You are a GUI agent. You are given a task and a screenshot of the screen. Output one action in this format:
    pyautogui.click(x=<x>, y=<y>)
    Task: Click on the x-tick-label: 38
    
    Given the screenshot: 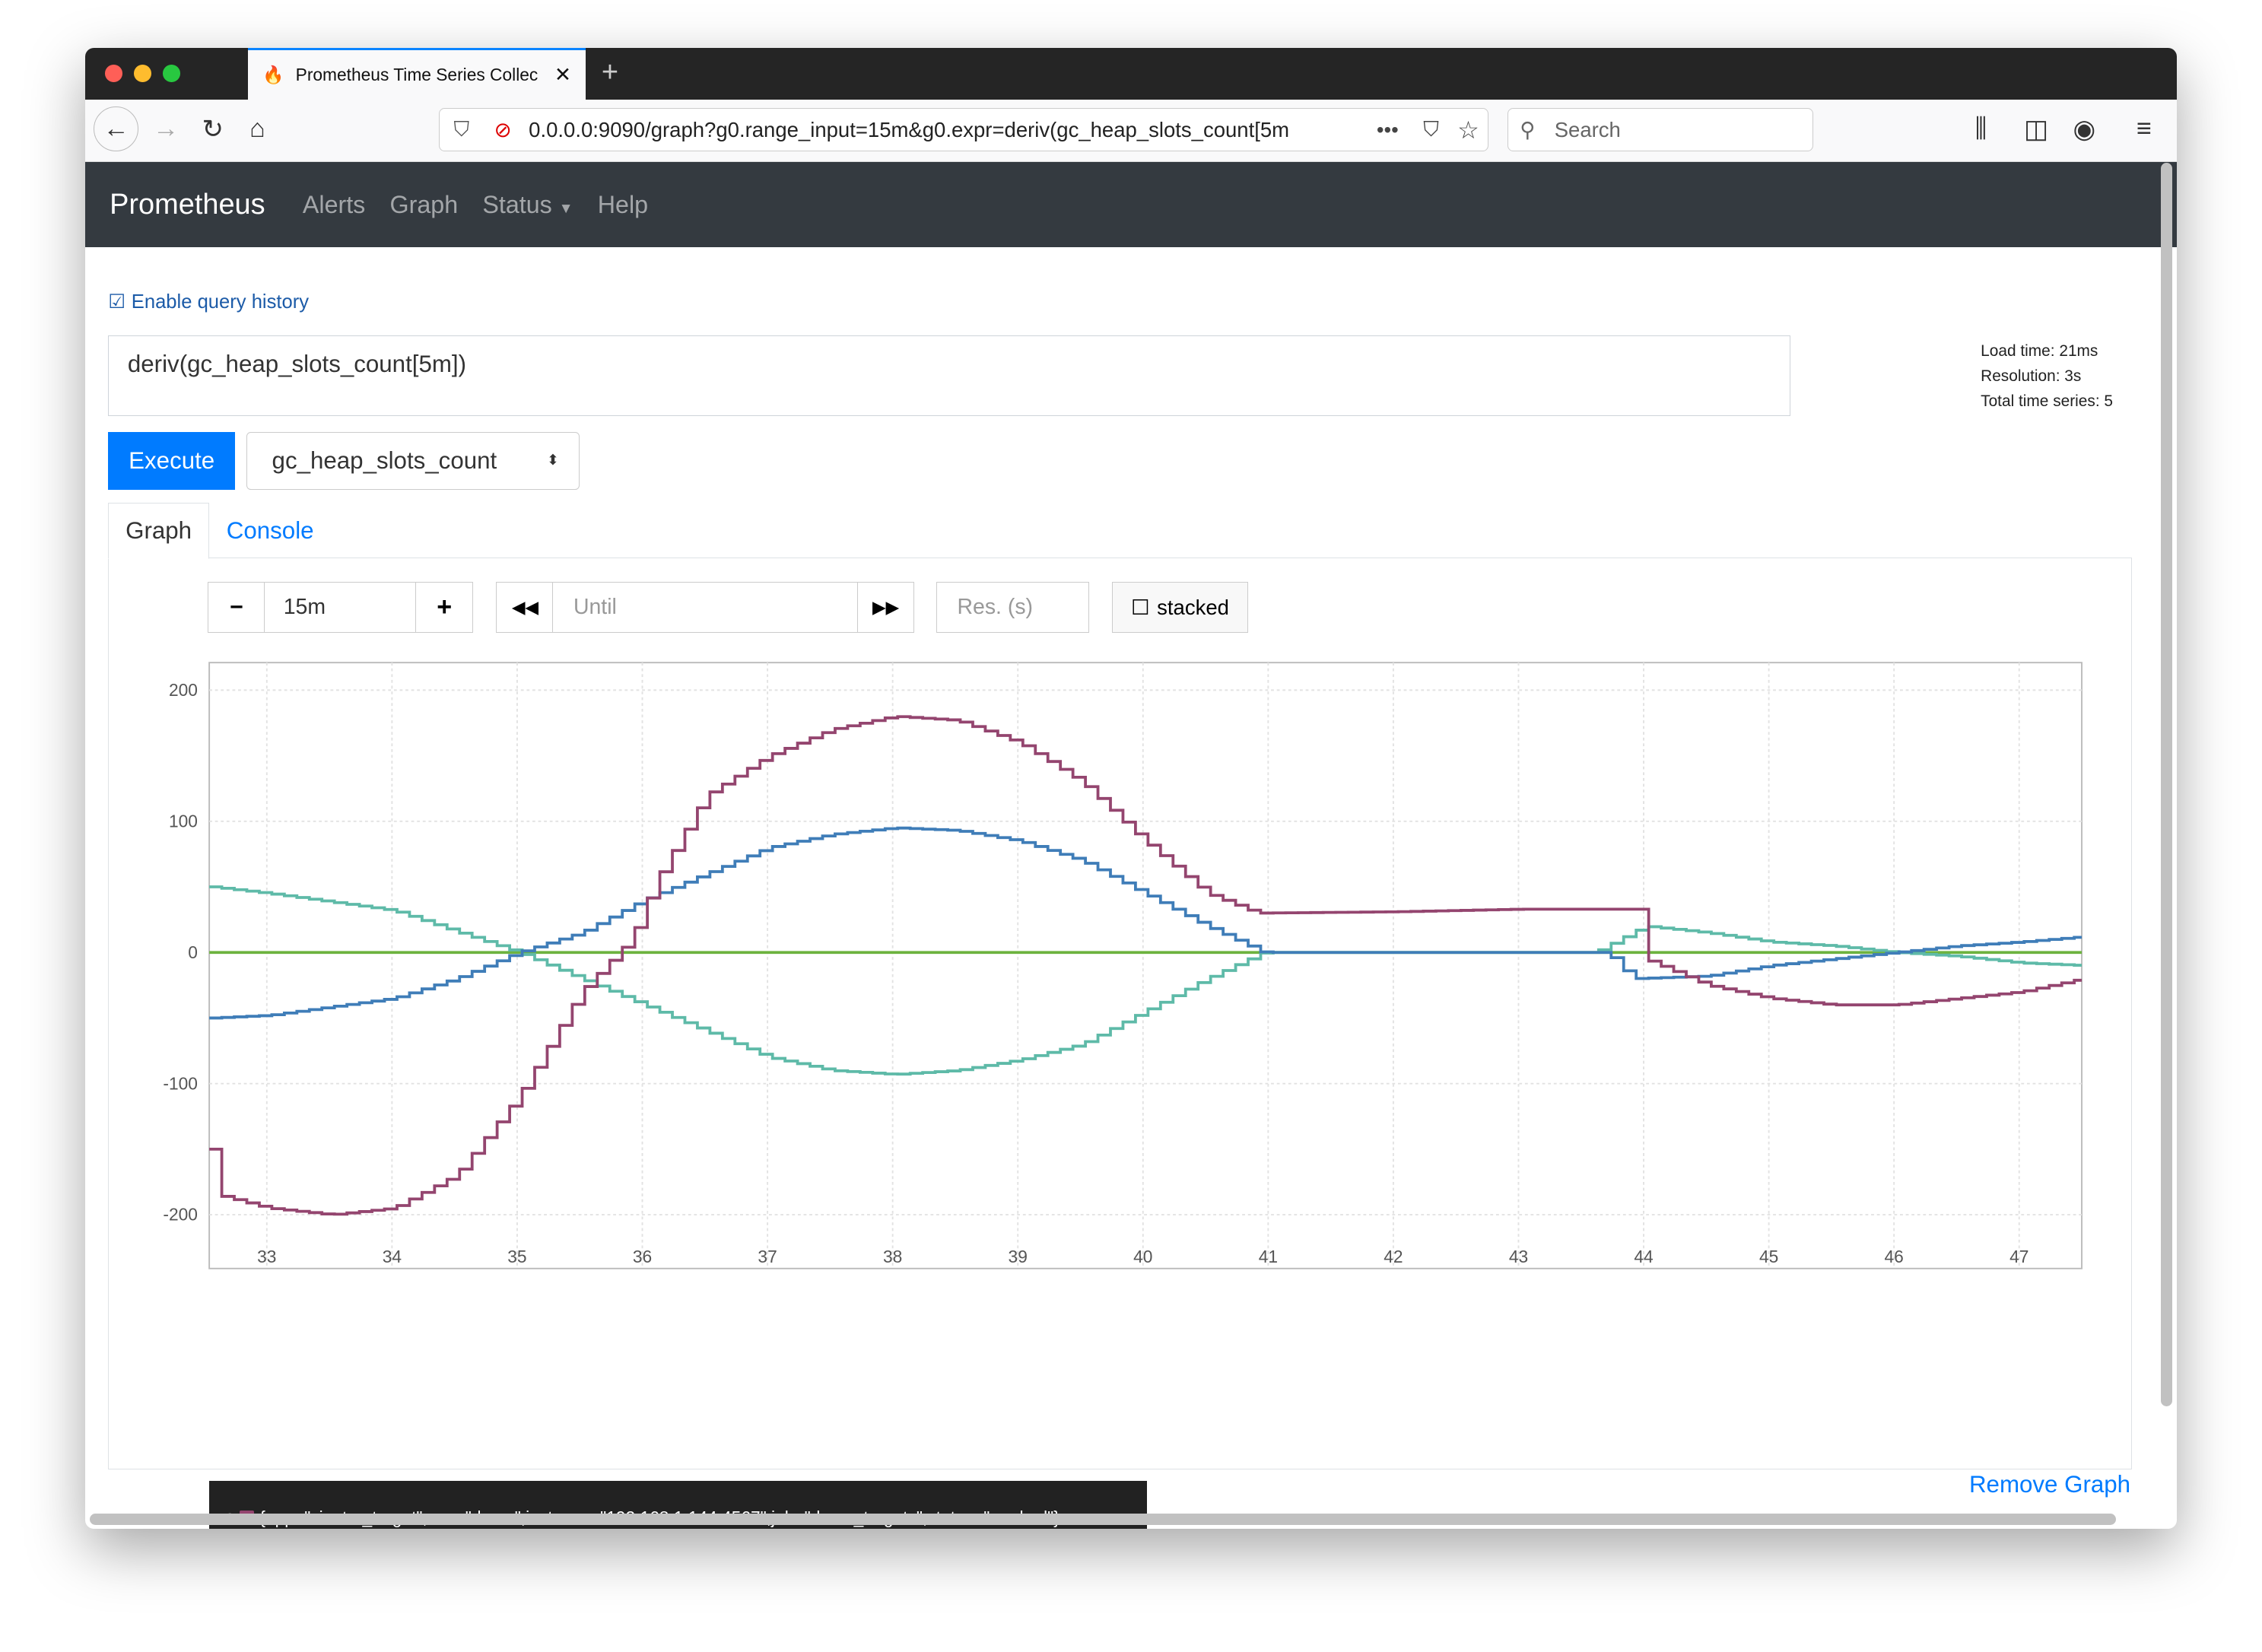 What is the action you would take?
    pyautogui.click(x=892, y=1257)
    